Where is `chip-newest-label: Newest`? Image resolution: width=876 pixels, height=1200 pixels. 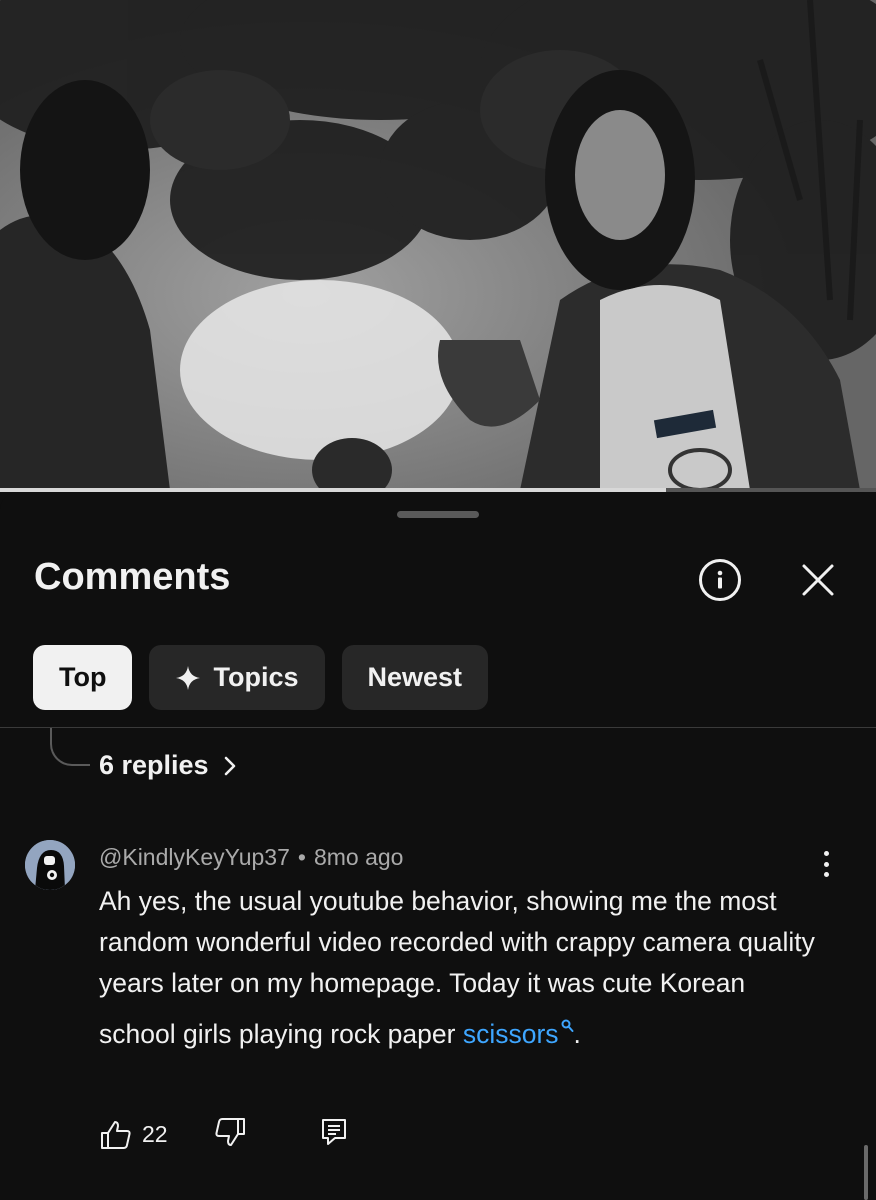
chip-newest-label: Newest is located at coordinates (415, 677).